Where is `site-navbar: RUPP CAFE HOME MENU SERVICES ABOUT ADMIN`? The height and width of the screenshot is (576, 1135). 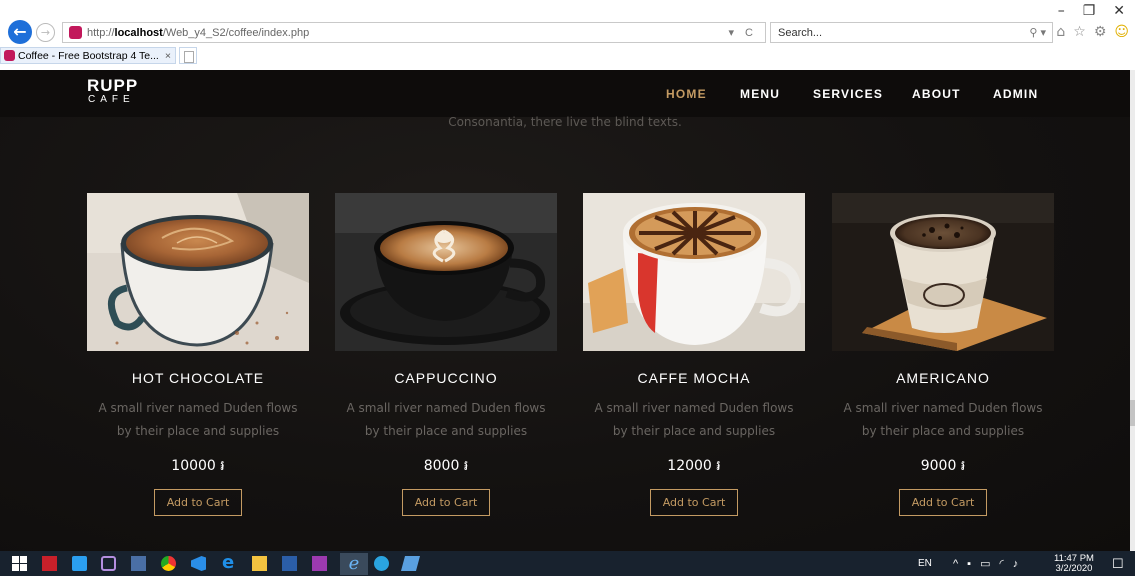
site-navbar: RUPP CAFE HOME MENU SERVICES ABOUT ADMIN is located at coordinates (565, 93).